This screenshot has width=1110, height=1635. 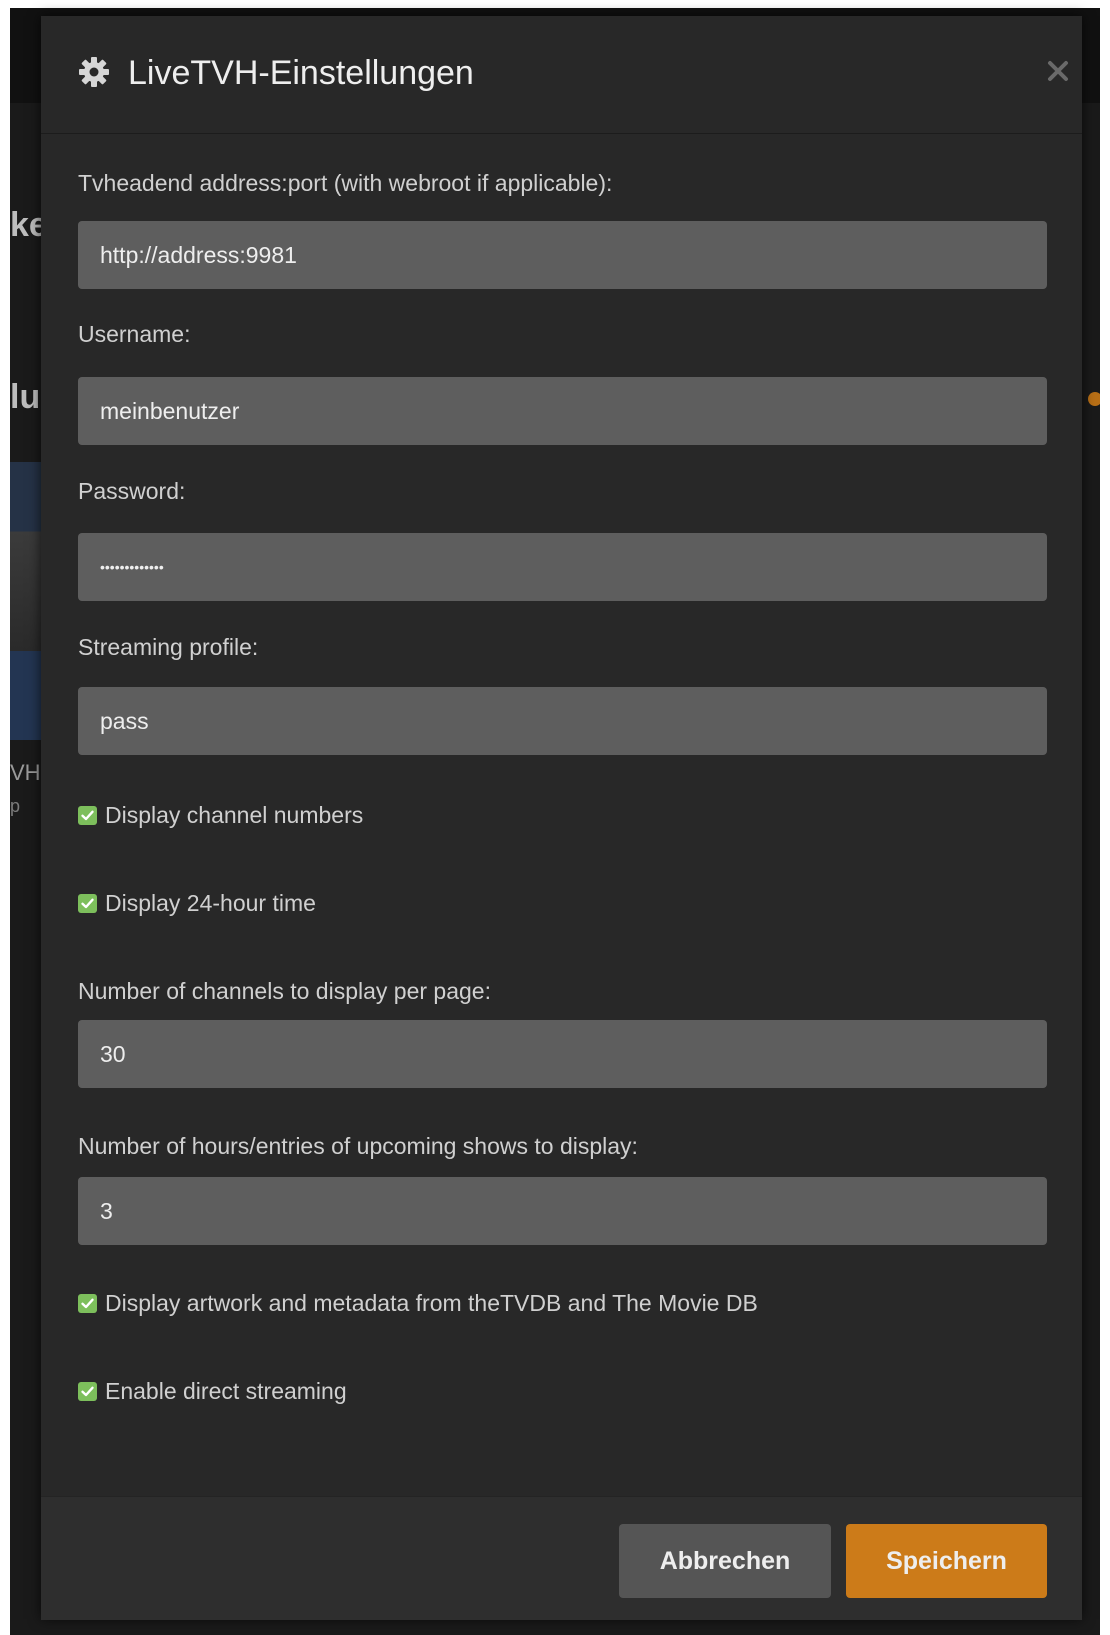 What do you see at coordinates (562, 1211) in the screenshot?
I see `upcoming-hours-input` at bounding box center [562, 1211].